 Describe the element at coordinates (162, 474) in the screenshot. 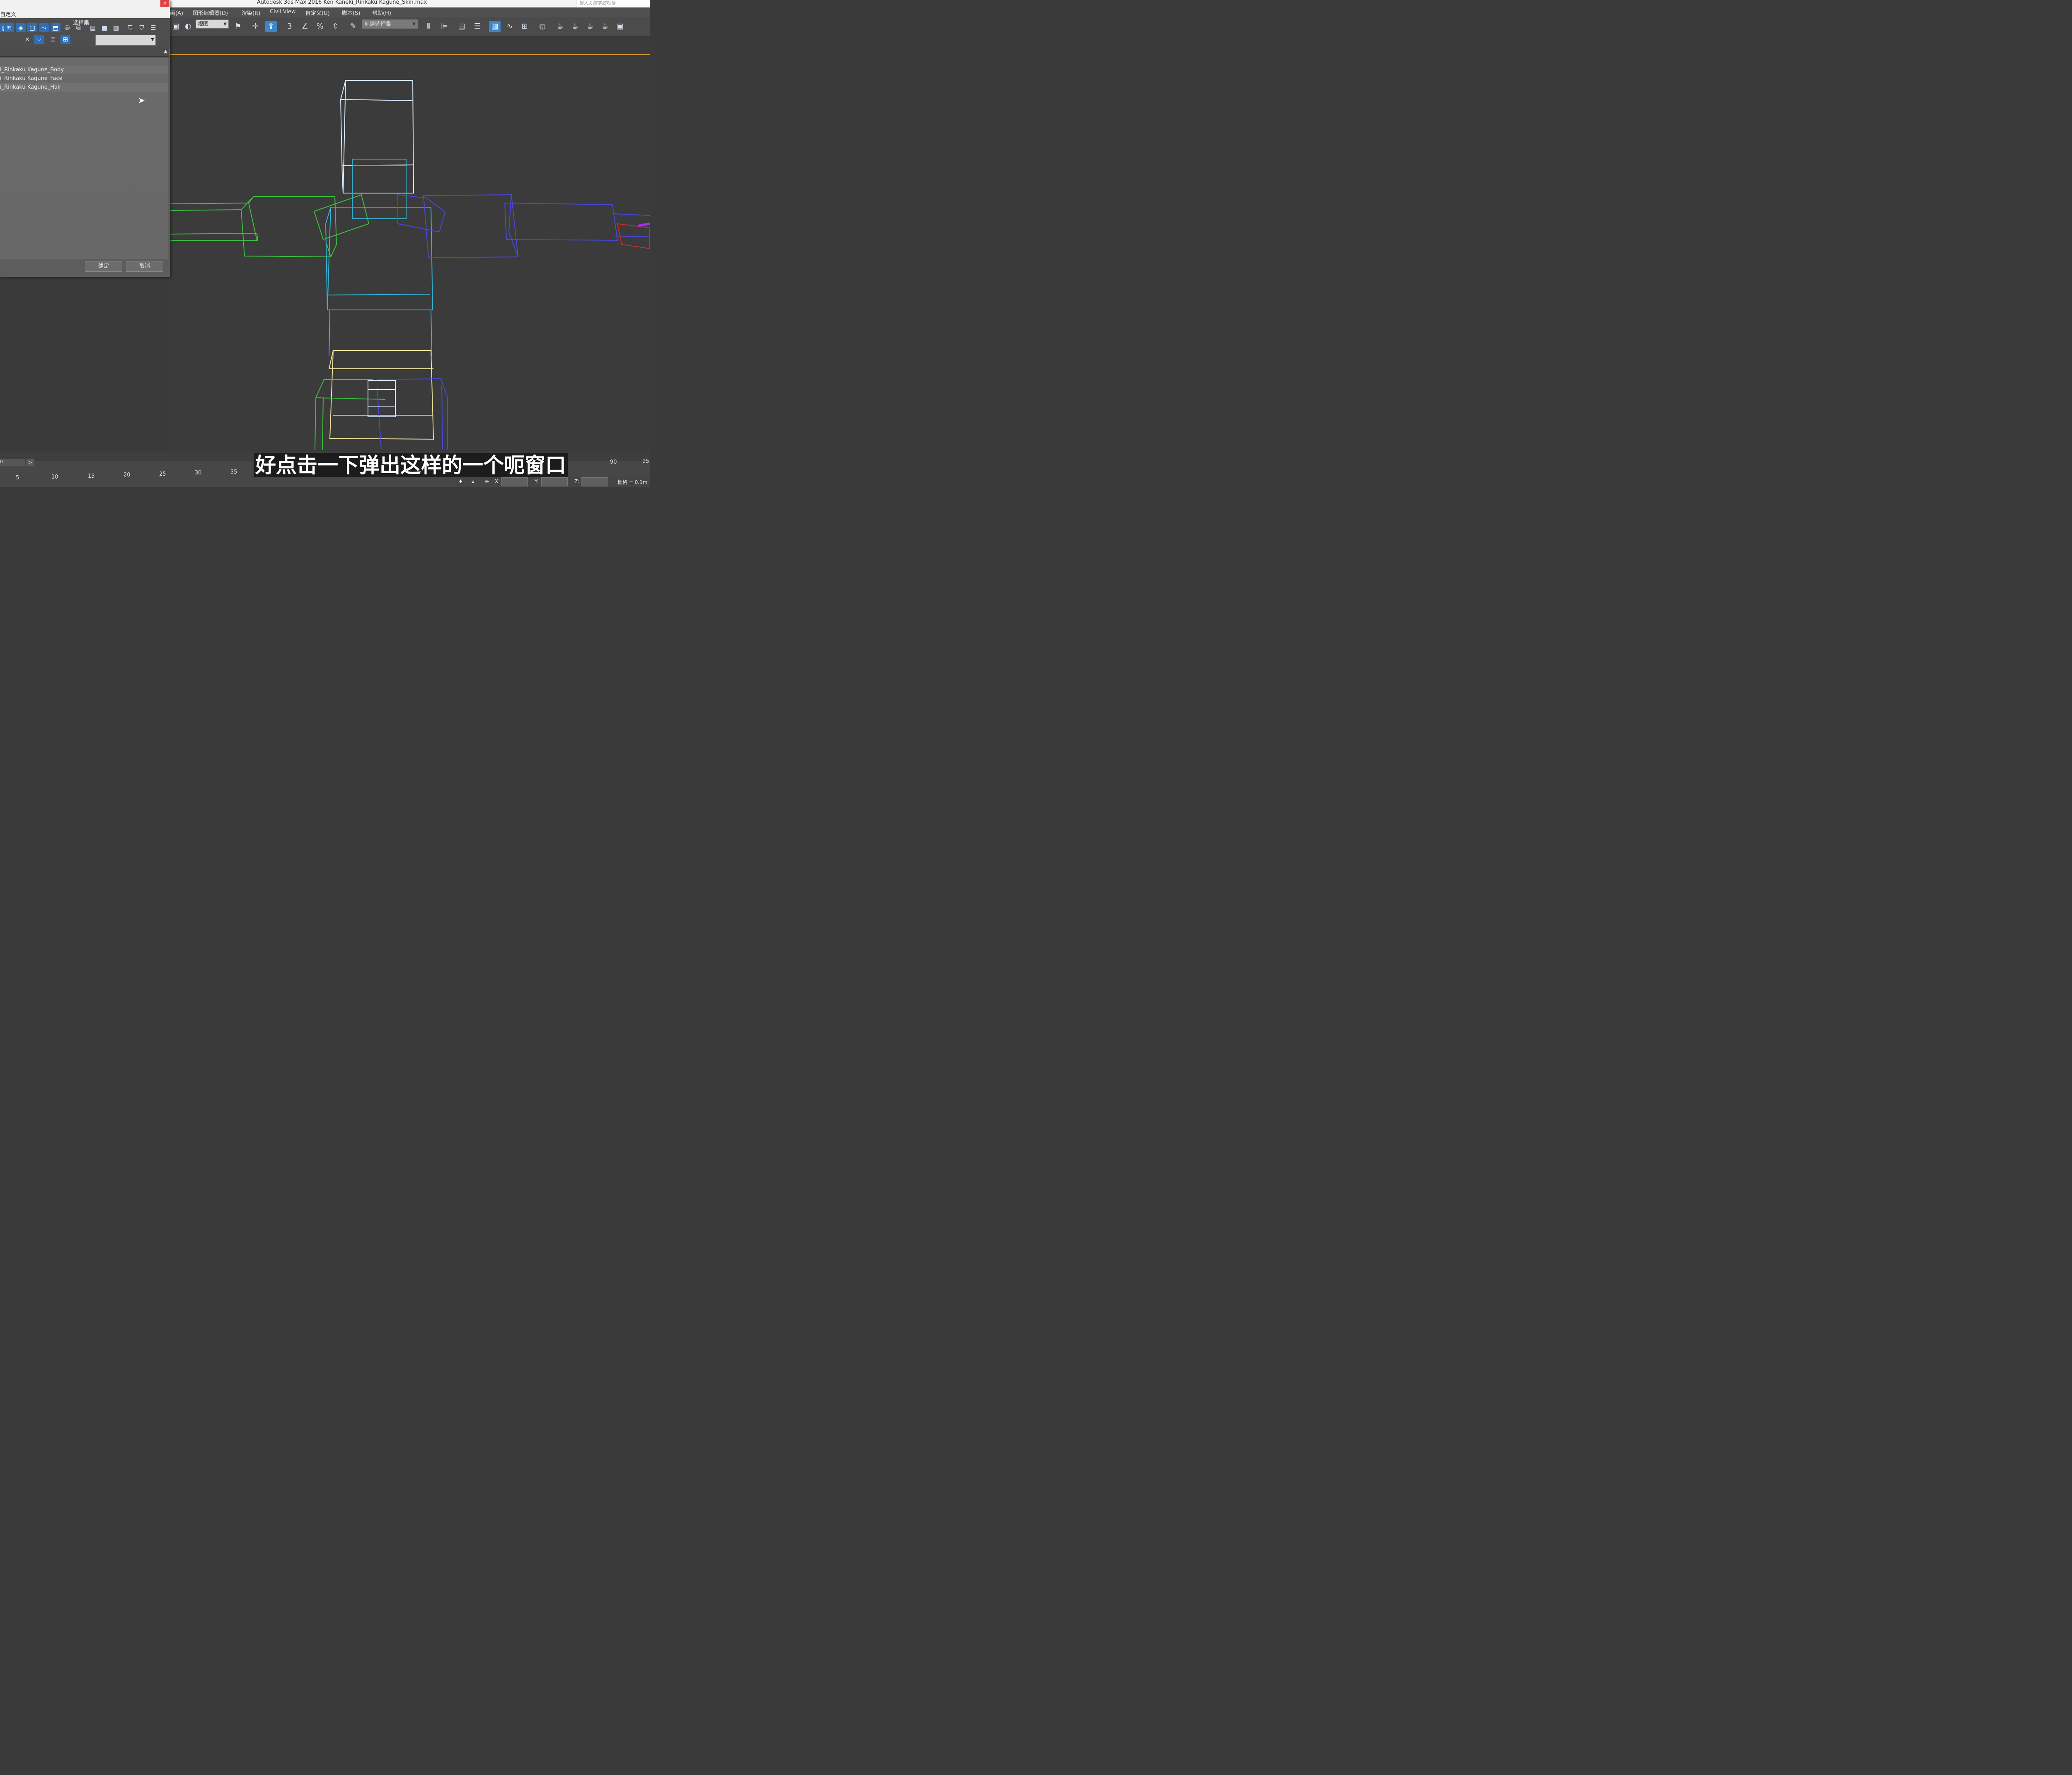

I see `tick-label: 25` at that location.